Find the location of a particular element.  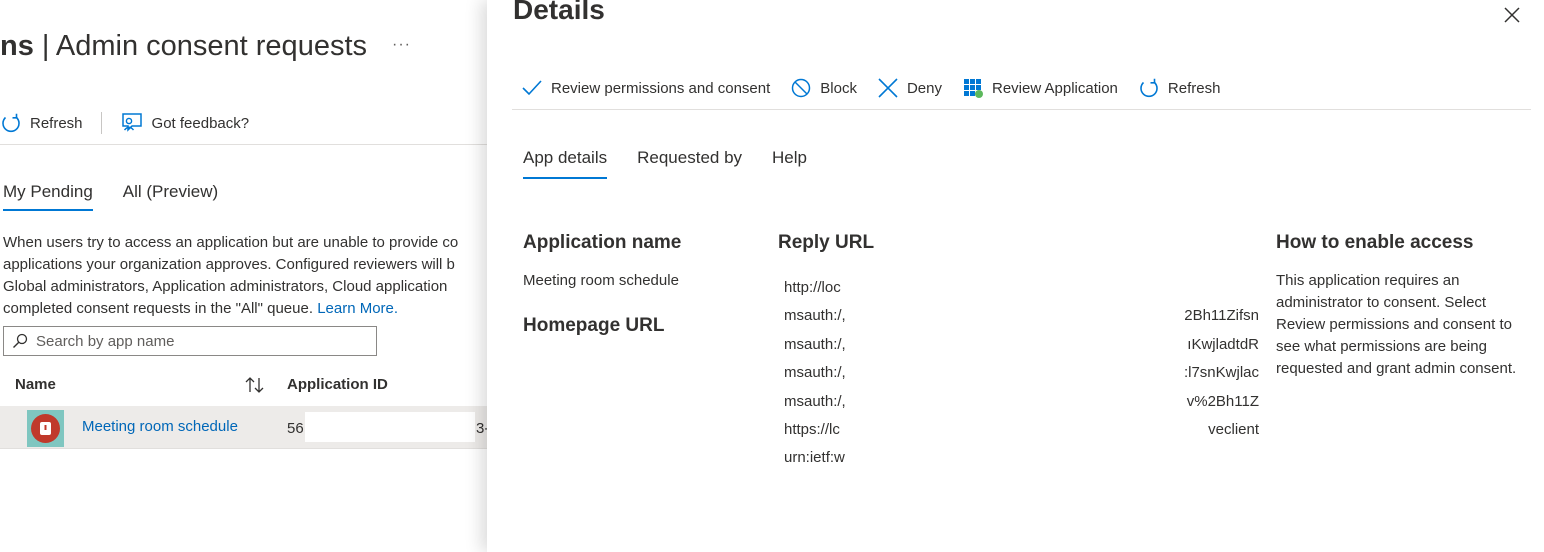

reply-url-item: msauth:/,:l7snKwjlac is located at coordinates (1021, 373).